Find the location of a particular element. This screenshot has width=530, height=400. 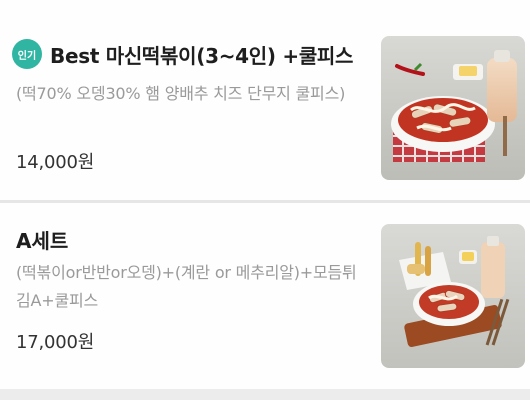

tteokbokki-set-photo-icon is located at coordinates (453, 296).